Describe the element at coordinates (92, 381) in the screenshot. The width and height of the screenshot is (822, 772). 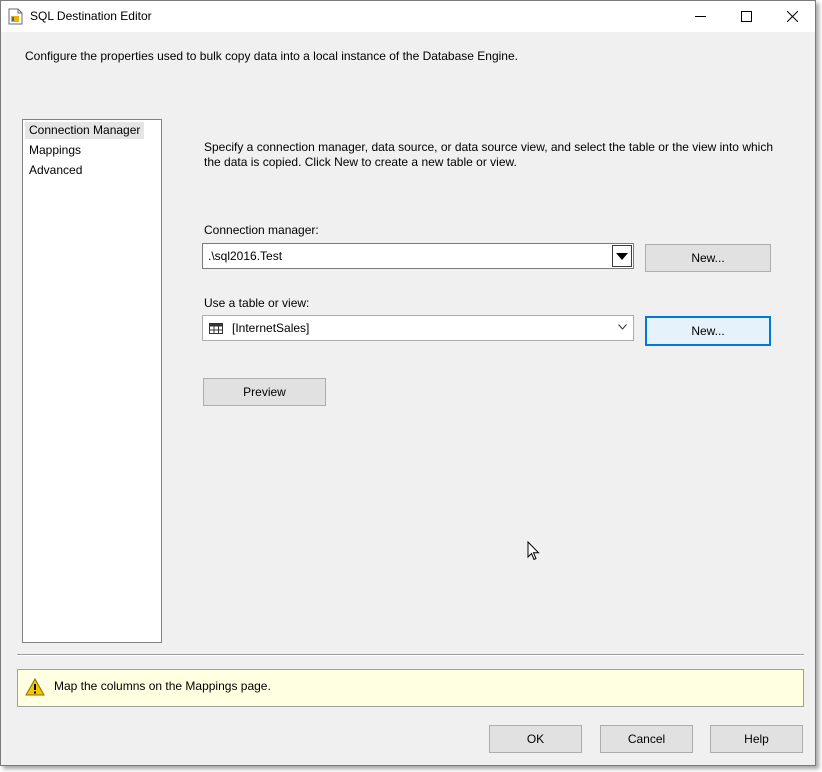
I see `page-navigation-list: Connection Manager Mappings Advanced` at that location.